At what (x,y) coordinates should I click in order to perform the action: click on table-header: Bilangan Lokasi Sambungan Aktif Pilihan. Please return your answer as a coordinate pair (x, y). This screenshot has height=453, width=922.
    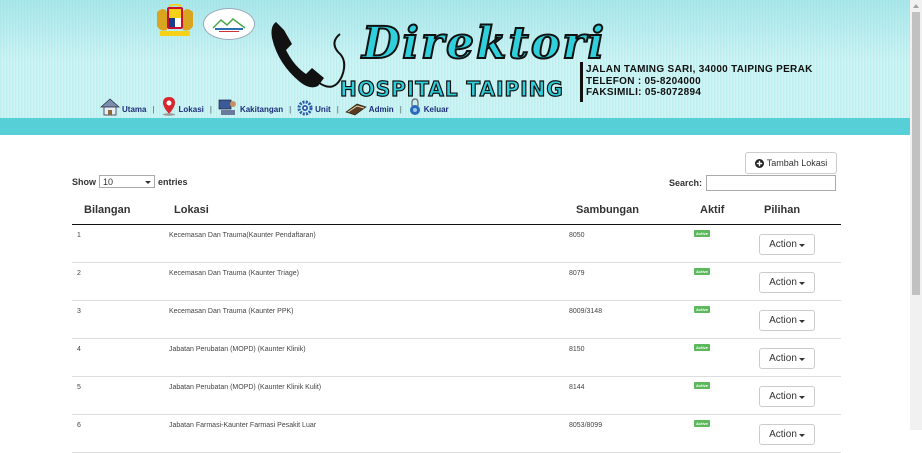
    Looking at the image, I should click on (456, 212).